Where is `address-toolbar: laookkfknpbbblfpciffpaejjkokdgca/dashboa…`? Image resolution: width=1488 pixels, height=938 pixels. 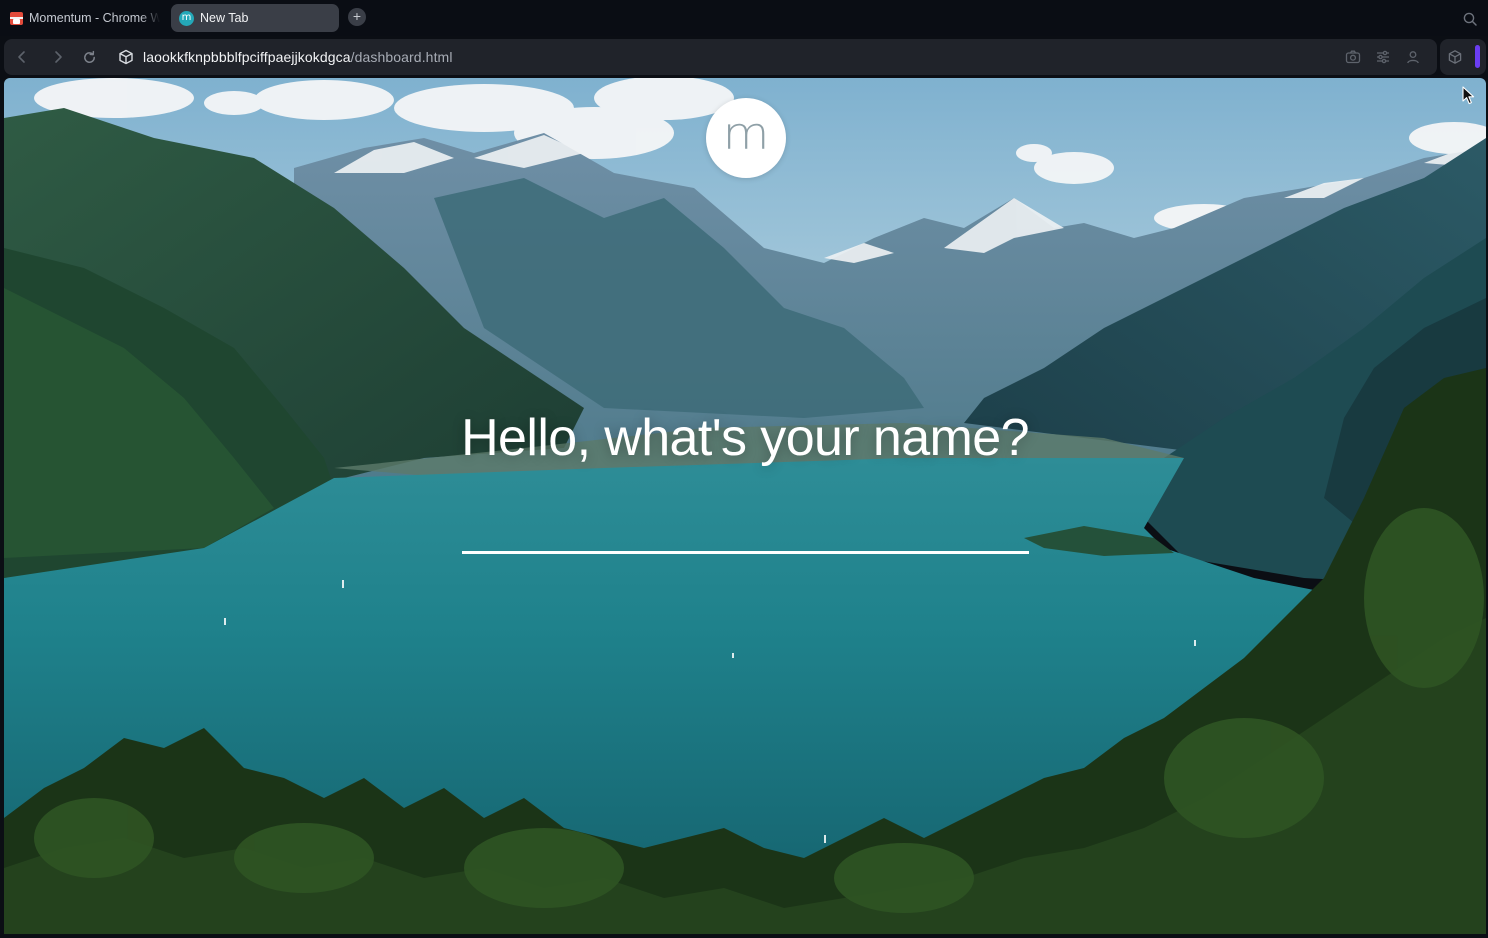
address-toolbar: laookkfknpbbblfpciffpaejjkokdgca/dashboa… is located at coordinates (720, 57).